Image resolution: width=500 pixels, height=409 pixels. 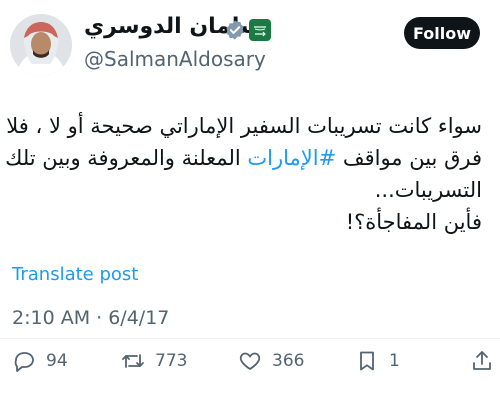 What do you see at coordinates (154, 361) in the screenshot?
I see `repost-button: 773` at bounding box center [154, 361].